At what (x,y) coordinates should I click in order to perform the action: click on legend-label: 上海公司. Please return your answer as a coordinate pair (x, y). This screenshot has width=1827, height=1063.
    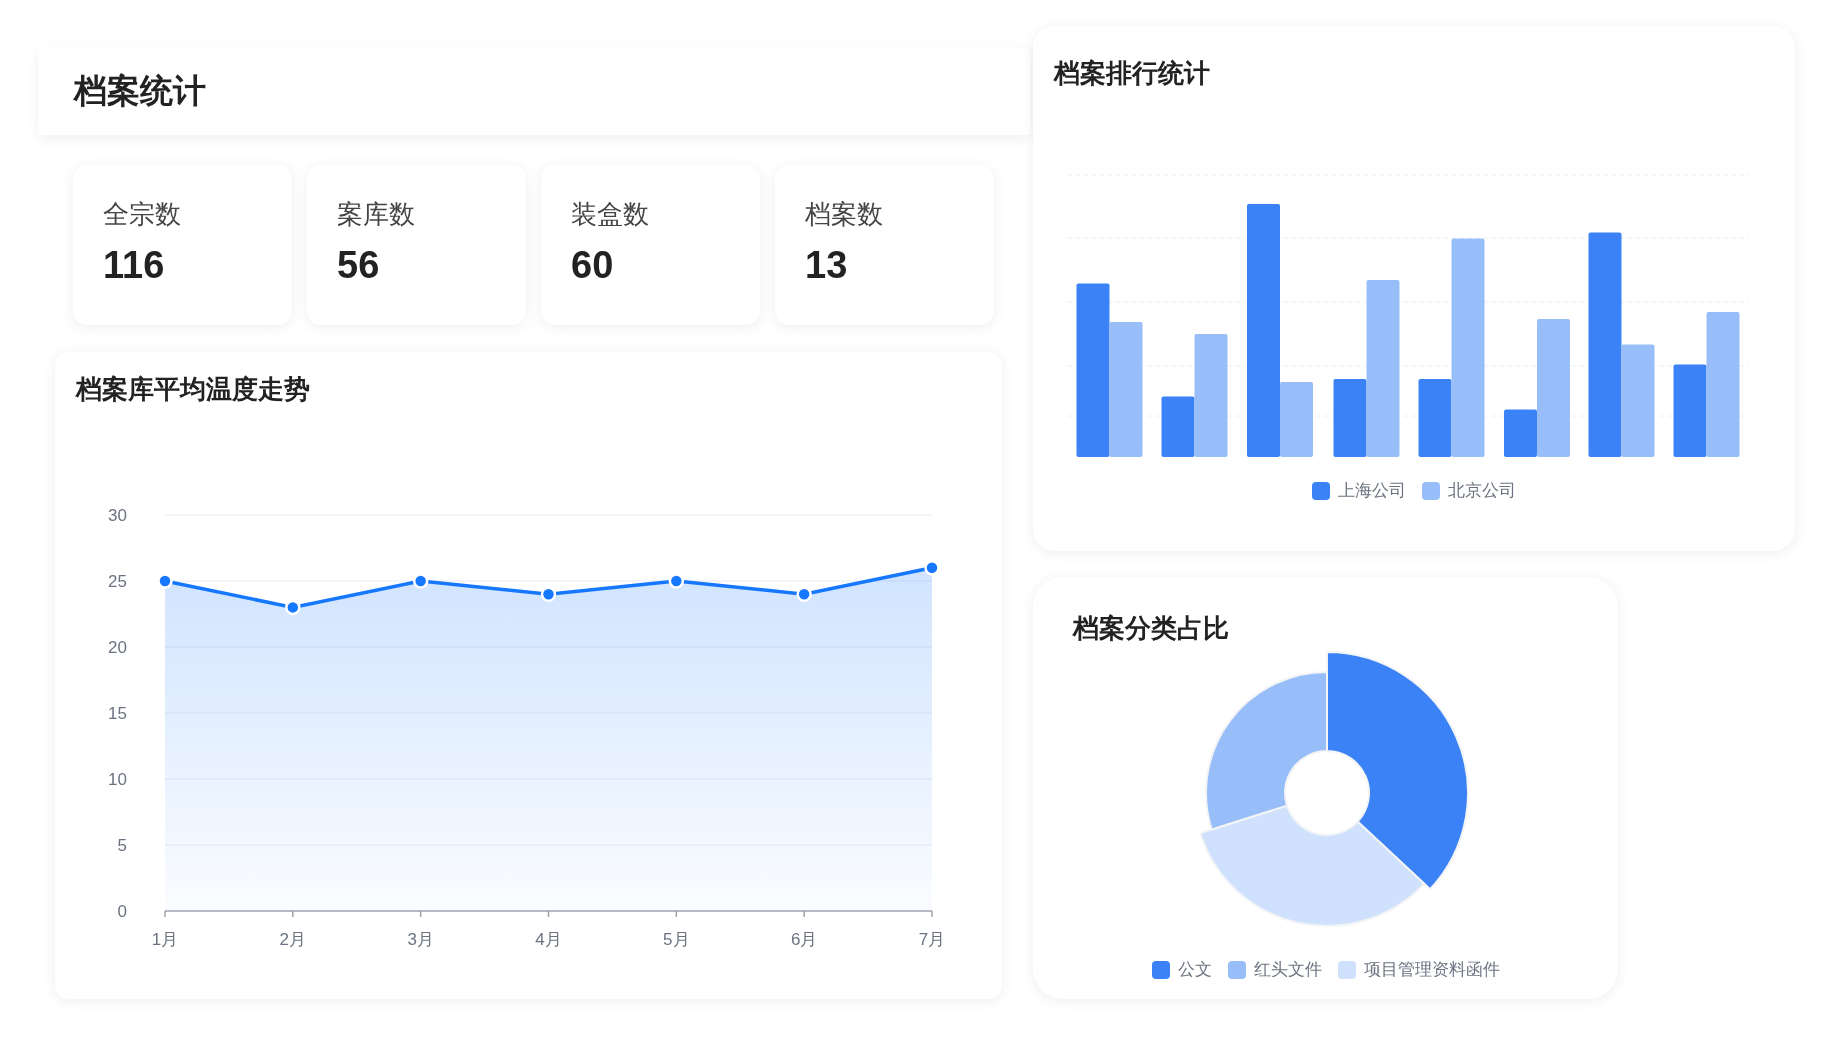
    Looking at the image, I should click on (1372, 491).